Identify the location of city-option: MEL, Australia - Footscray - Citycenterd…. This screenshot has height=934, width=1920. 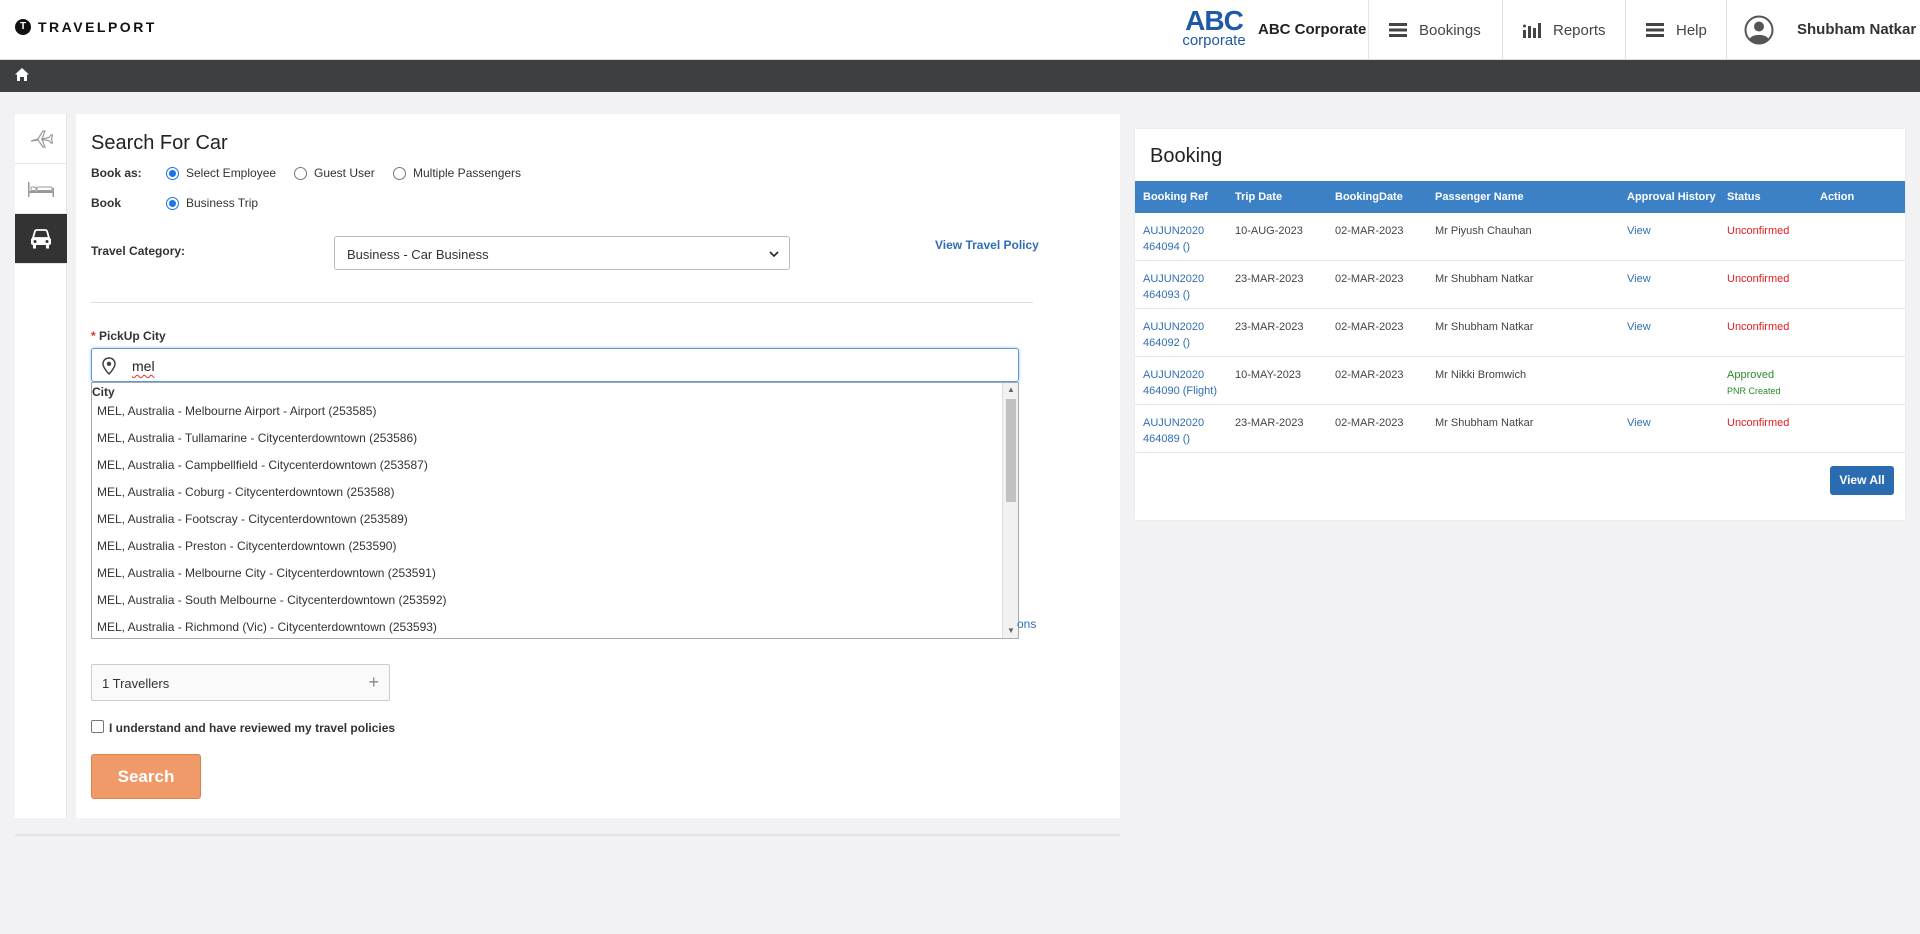
(252, 519).